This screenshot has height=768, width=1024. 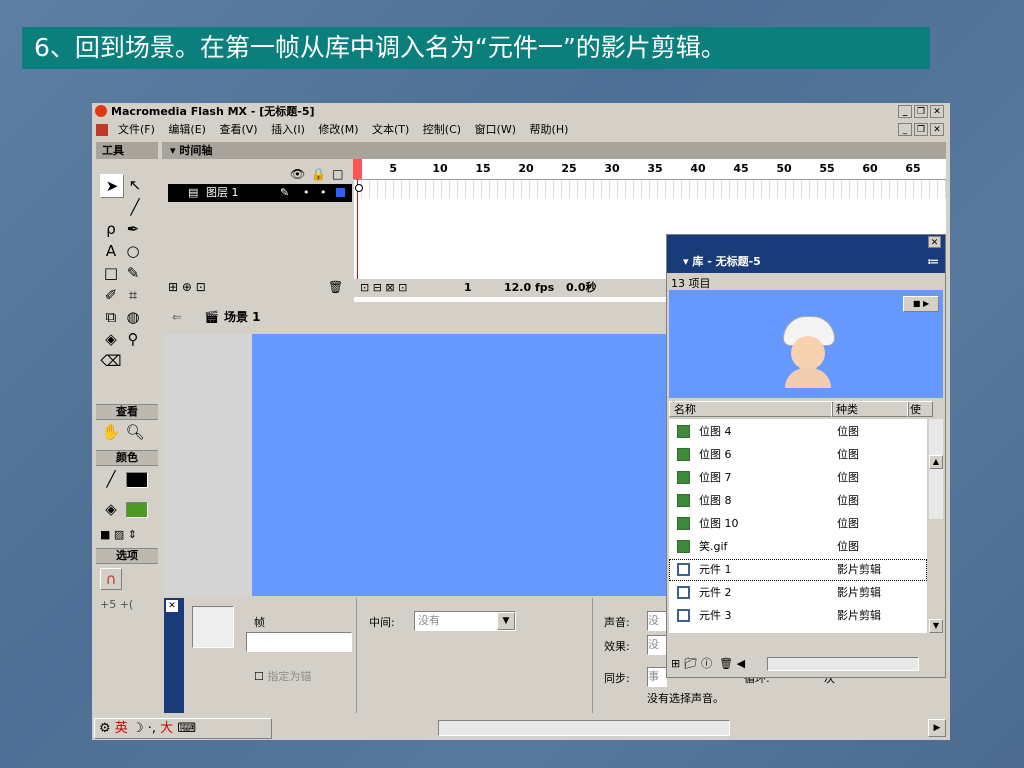 I want to click on ime-bar: ⚙ 英 ☽ ·, 大 ⌨, so click(x=183, y=728).